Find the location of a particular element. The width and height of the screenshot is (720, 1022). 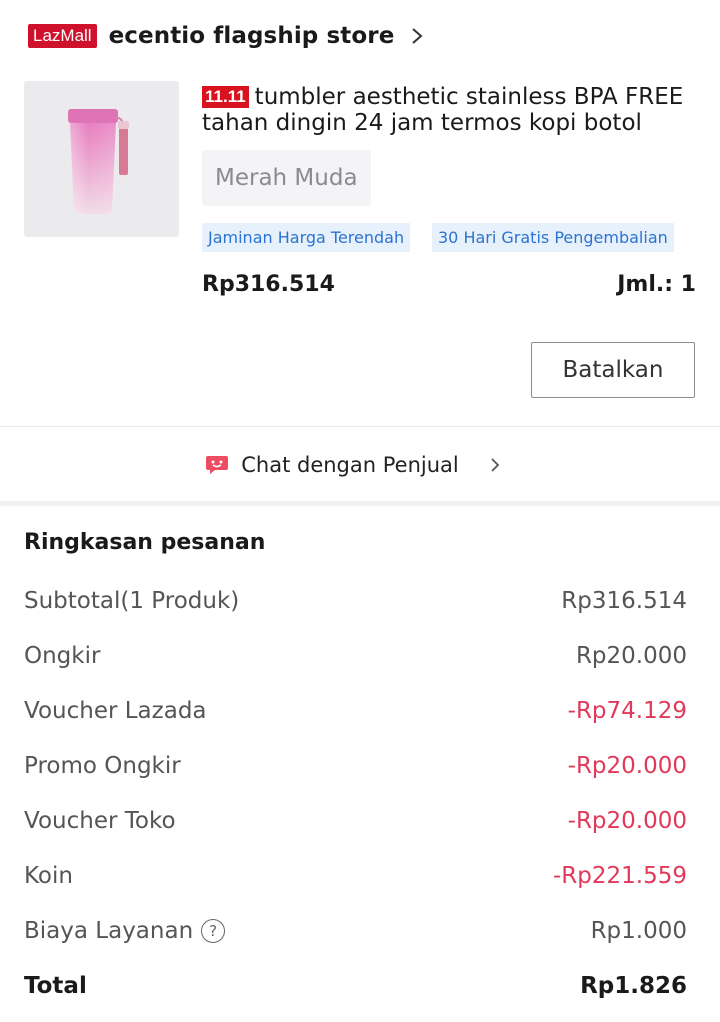

row-label: Voucher Toko is located at coordinates (100, 821).